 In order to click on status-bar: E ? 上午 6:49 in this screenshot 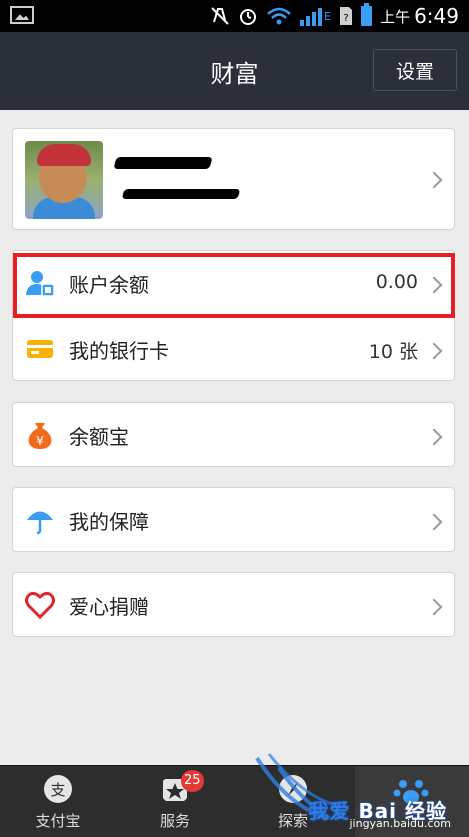, I will do `click(234, 16)`.